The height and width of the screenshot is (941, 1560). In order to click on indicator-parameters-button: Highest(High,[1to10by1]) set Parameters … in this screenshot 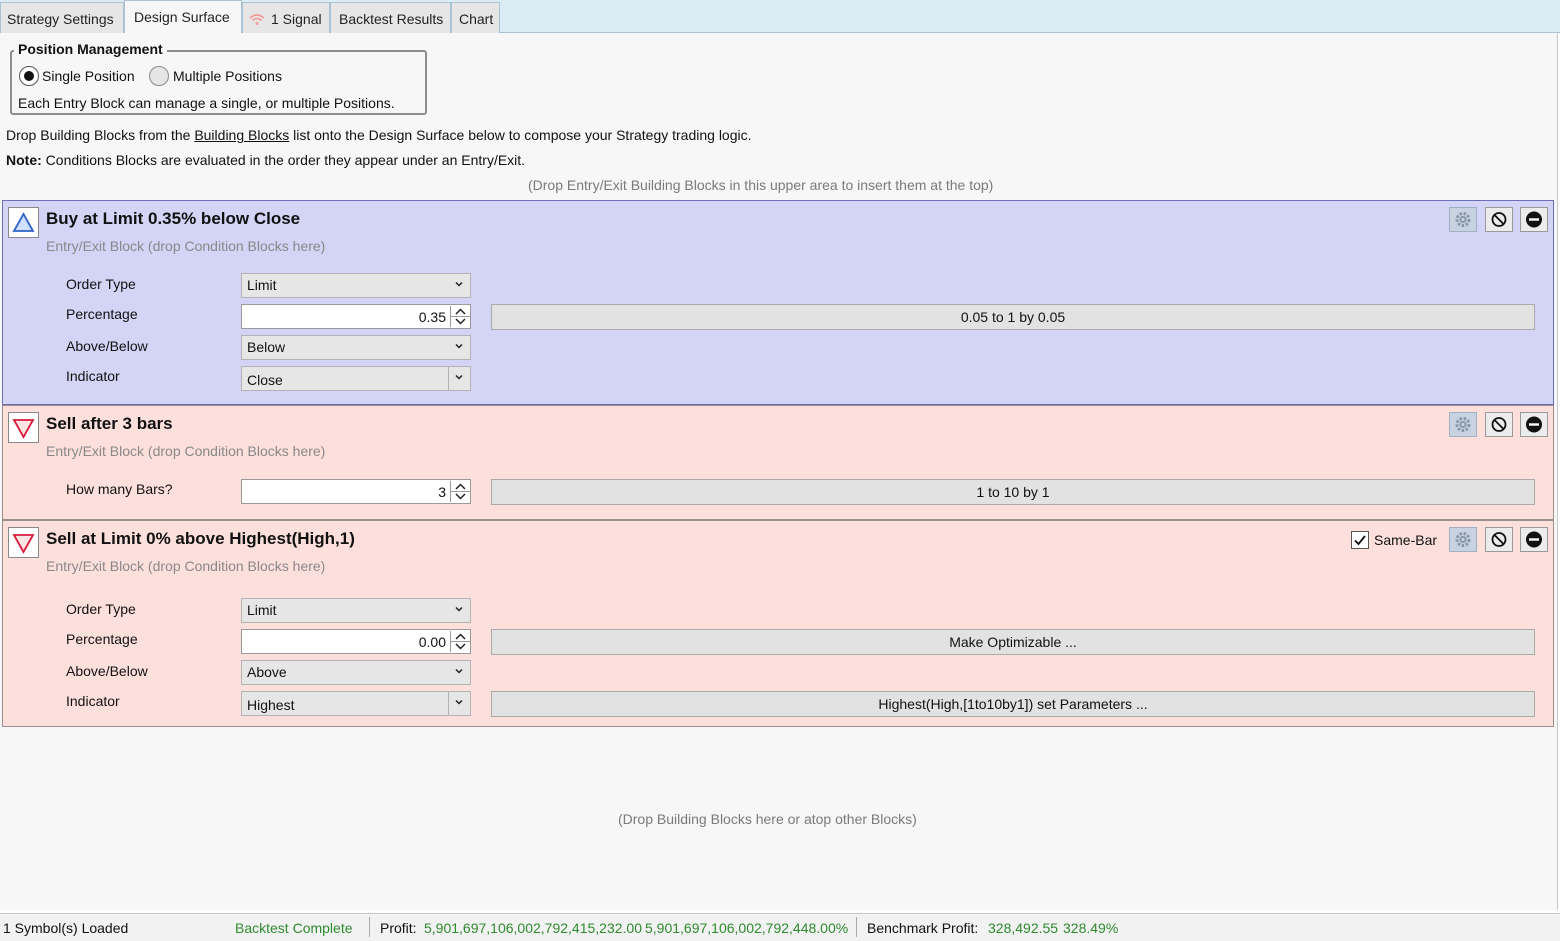, I will do `click(1013, 704)`.